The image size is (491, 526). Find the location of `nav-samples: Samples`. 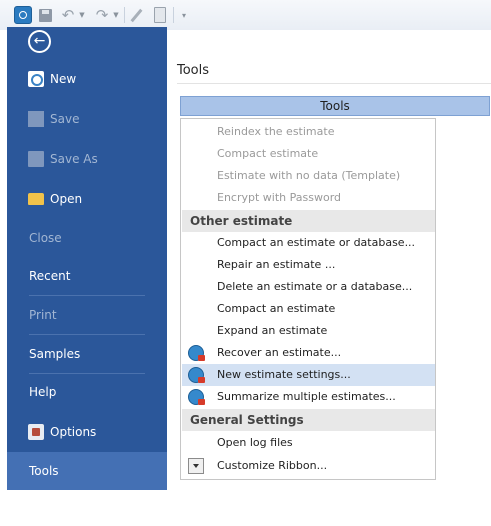

nav-samples: Samples is located at coordinates (87, 354).